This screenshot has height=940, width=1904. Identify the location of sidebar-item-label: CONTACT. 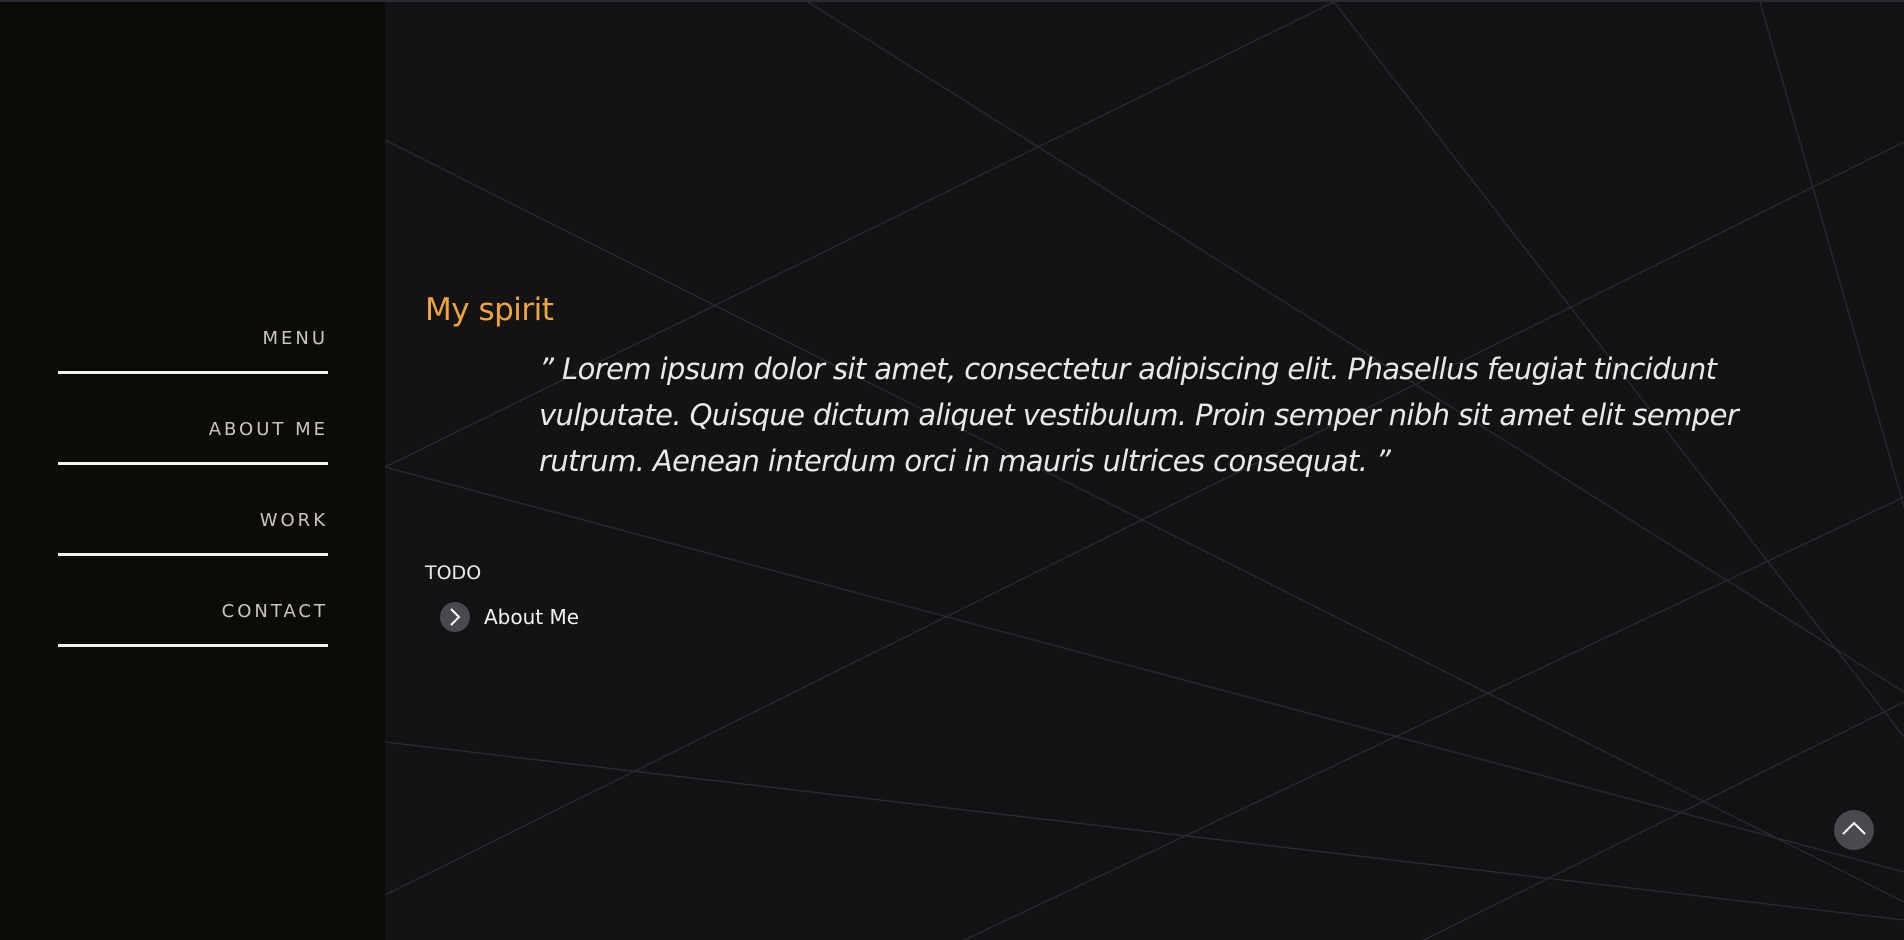
(274, 611).